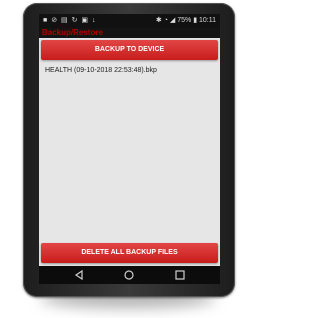  I want to click on battery-icon: ▮, so click(195, 20).